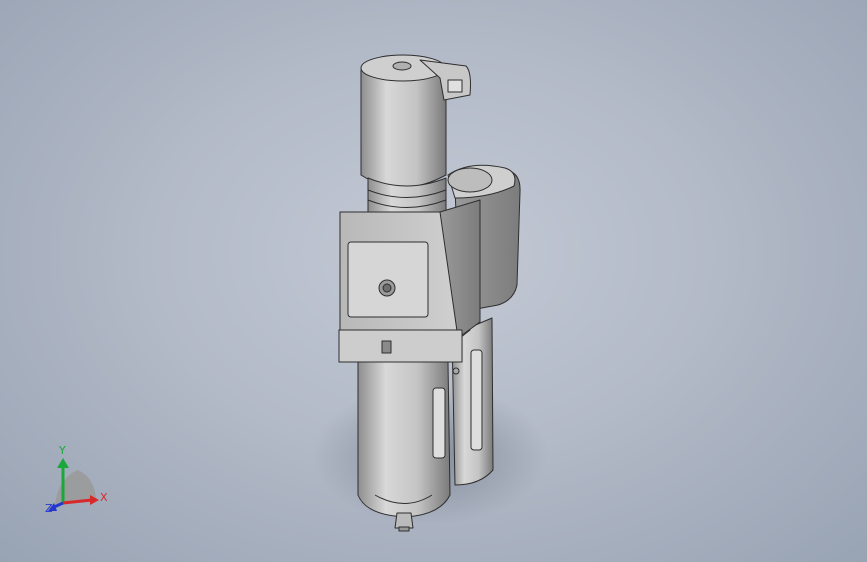  Describe the element at coordinates (439, 423) in the screenshot. I see `filter-sight-glass` at that location.